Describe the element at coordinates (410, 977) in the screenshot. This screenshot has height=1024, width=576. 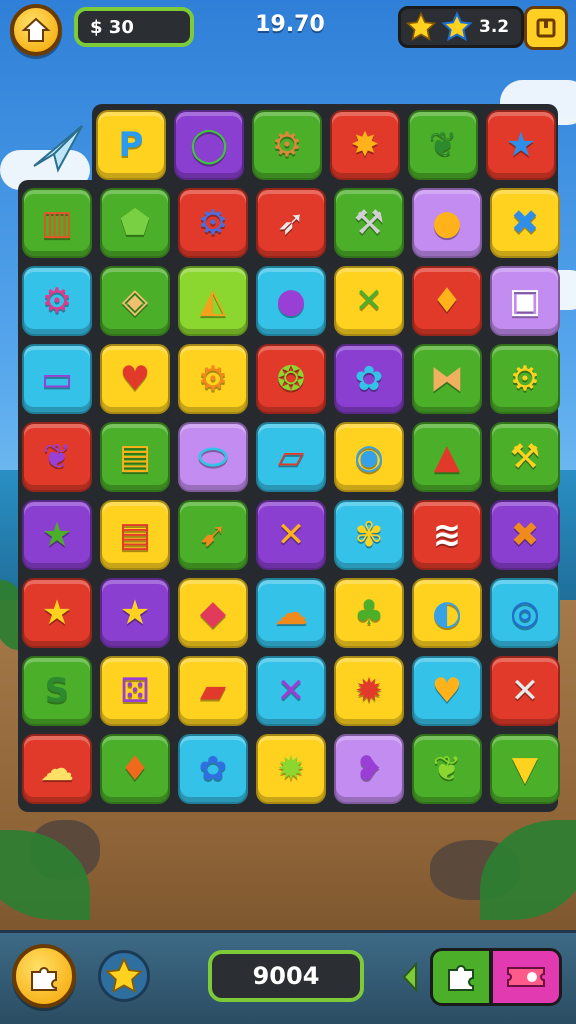
I see `arrow-left-icon` at that location.